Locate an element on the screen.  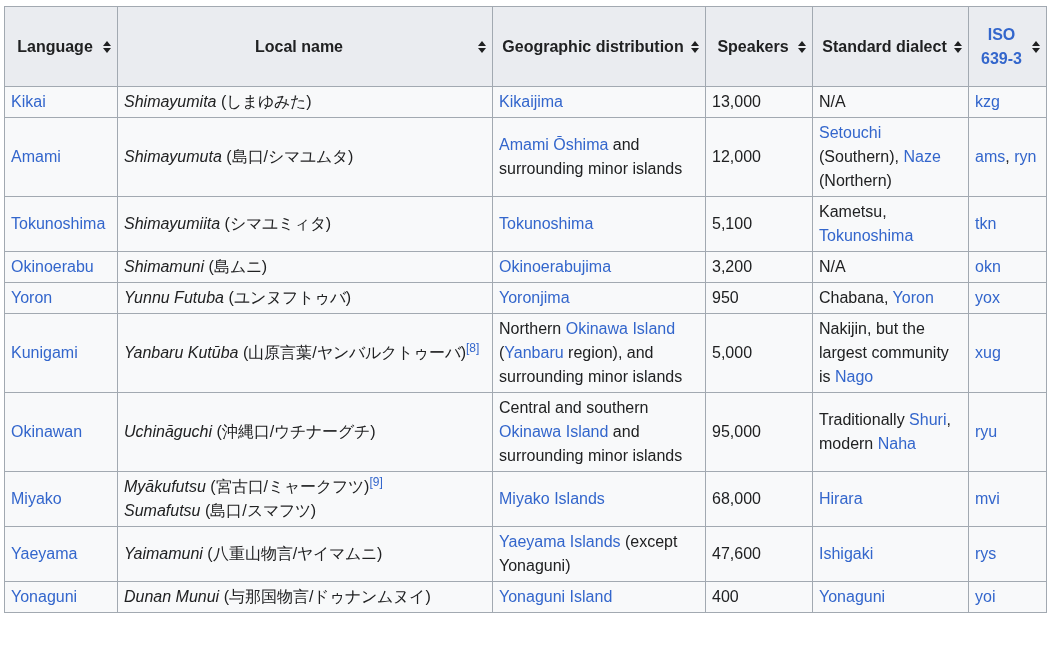
dialect-text: Kametsu, Tokunoshima is located at coordinates (866, 223).